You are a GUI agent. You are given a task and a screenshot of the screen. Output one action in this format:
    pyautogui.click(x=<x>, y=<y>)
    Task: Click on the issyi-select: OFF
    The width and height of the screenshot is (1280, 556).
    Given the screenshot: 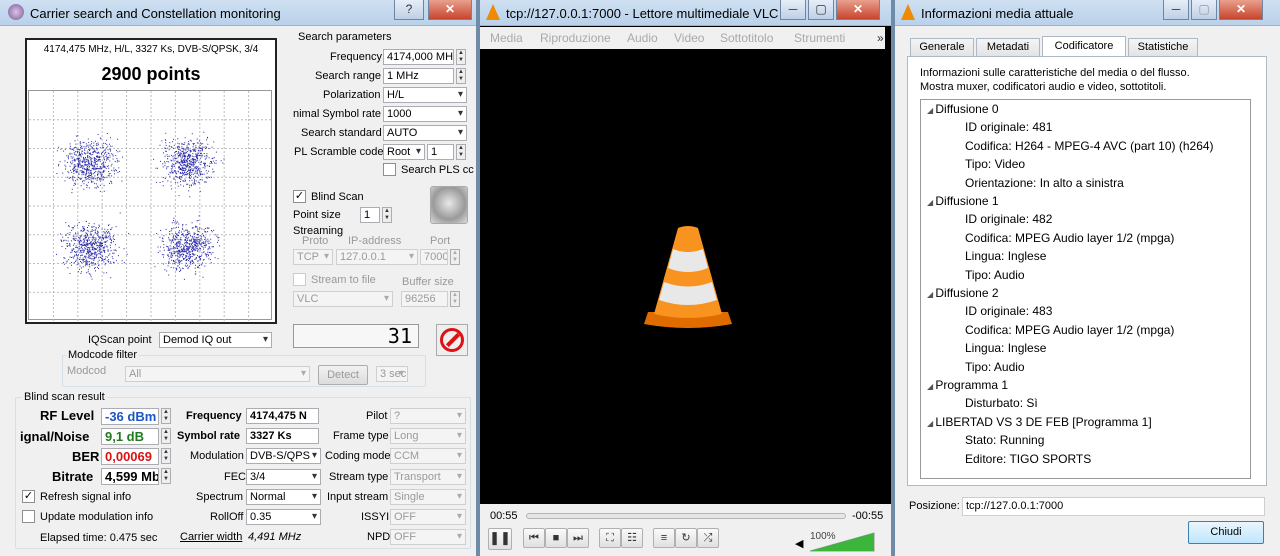 What is the action you would take?
    pyautogui.click(x=428, y=517)
    